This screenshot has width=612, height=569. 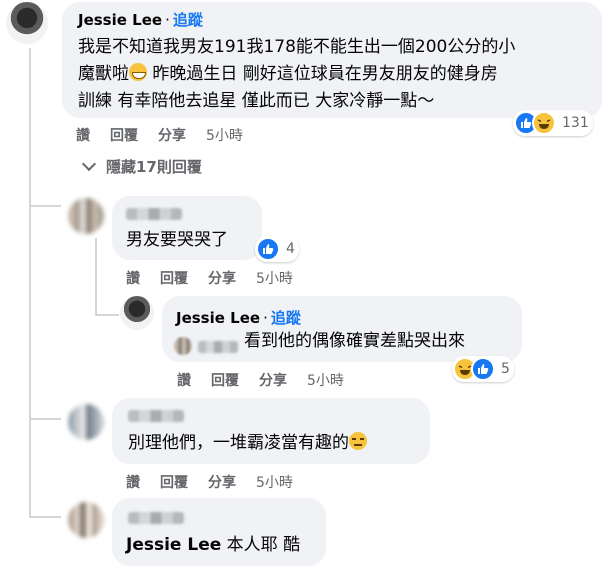 I want to click on chevron-down-icon, so click(x=89, y=163).